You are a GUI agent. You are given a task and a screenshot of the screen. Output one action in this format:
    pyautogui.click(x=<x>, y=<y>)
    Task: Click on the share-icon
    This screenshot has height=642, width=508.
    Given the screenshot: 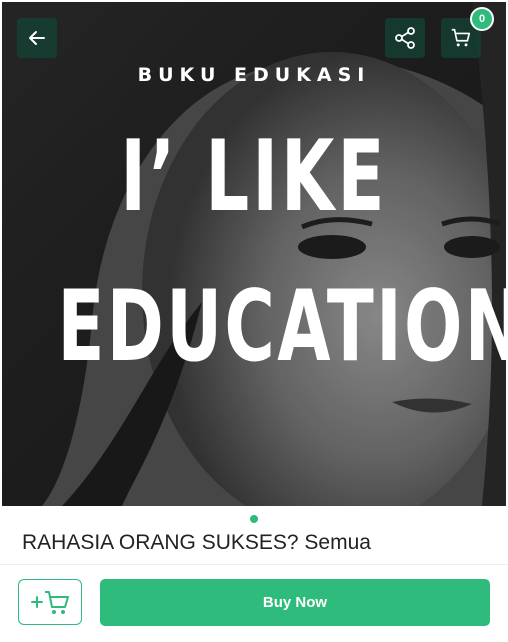 What is the action you would take?
    pyautogui.click(x=405, y=38)
    